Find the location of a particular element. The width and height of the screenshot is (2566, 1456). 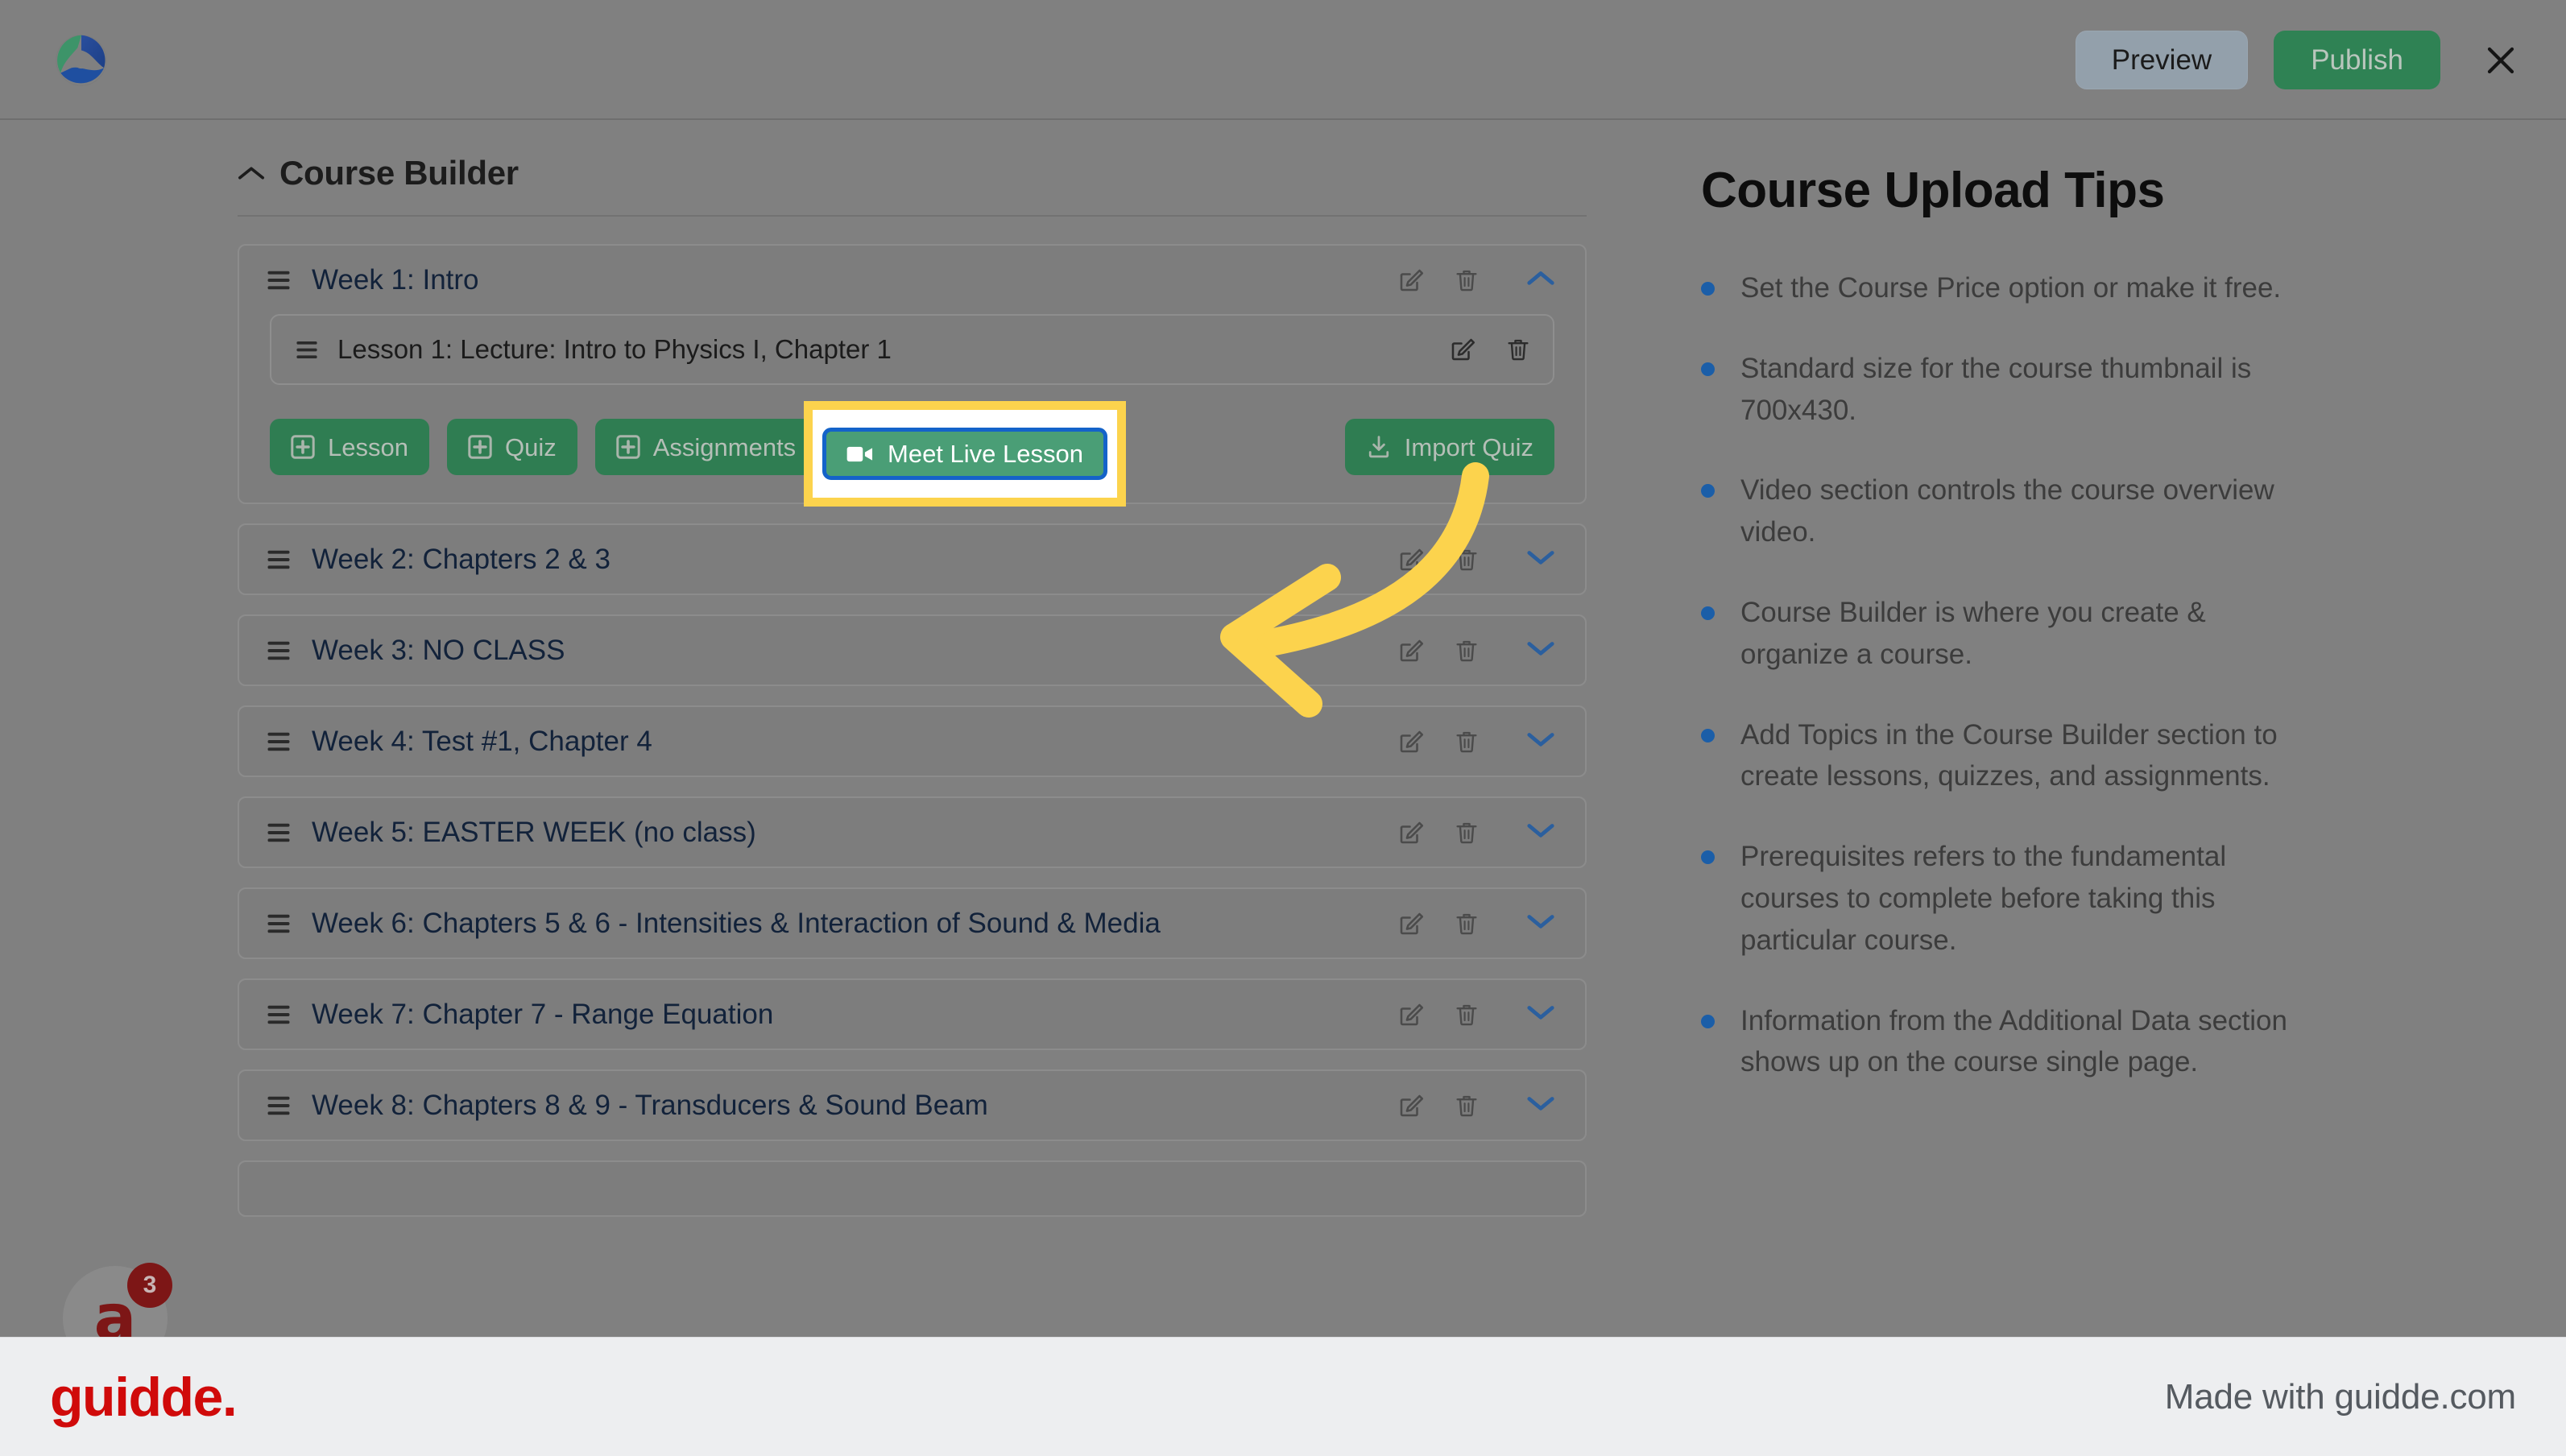

week-row-header: Week 4: Test #1, Chapter 4 is located at coordinates (912, 741).